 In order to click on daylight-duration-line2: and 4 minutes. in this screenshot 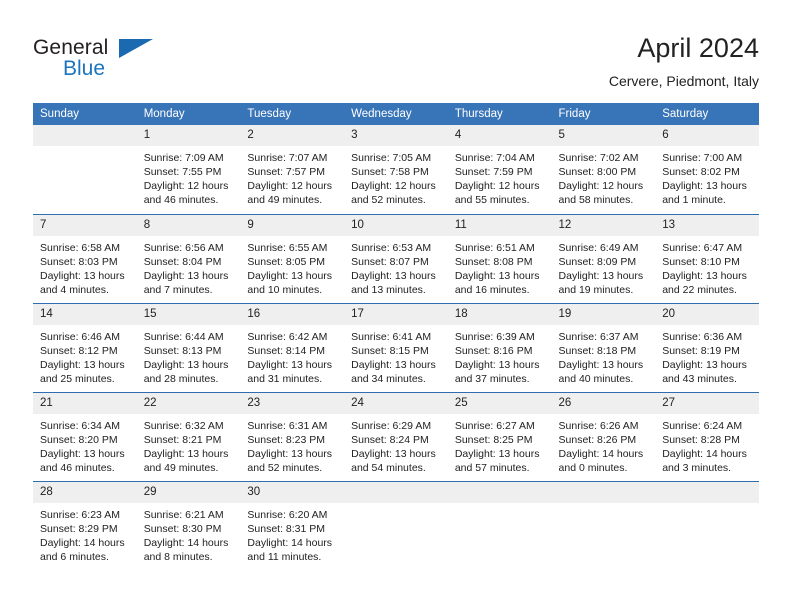, I will do `click(74, 289)`.